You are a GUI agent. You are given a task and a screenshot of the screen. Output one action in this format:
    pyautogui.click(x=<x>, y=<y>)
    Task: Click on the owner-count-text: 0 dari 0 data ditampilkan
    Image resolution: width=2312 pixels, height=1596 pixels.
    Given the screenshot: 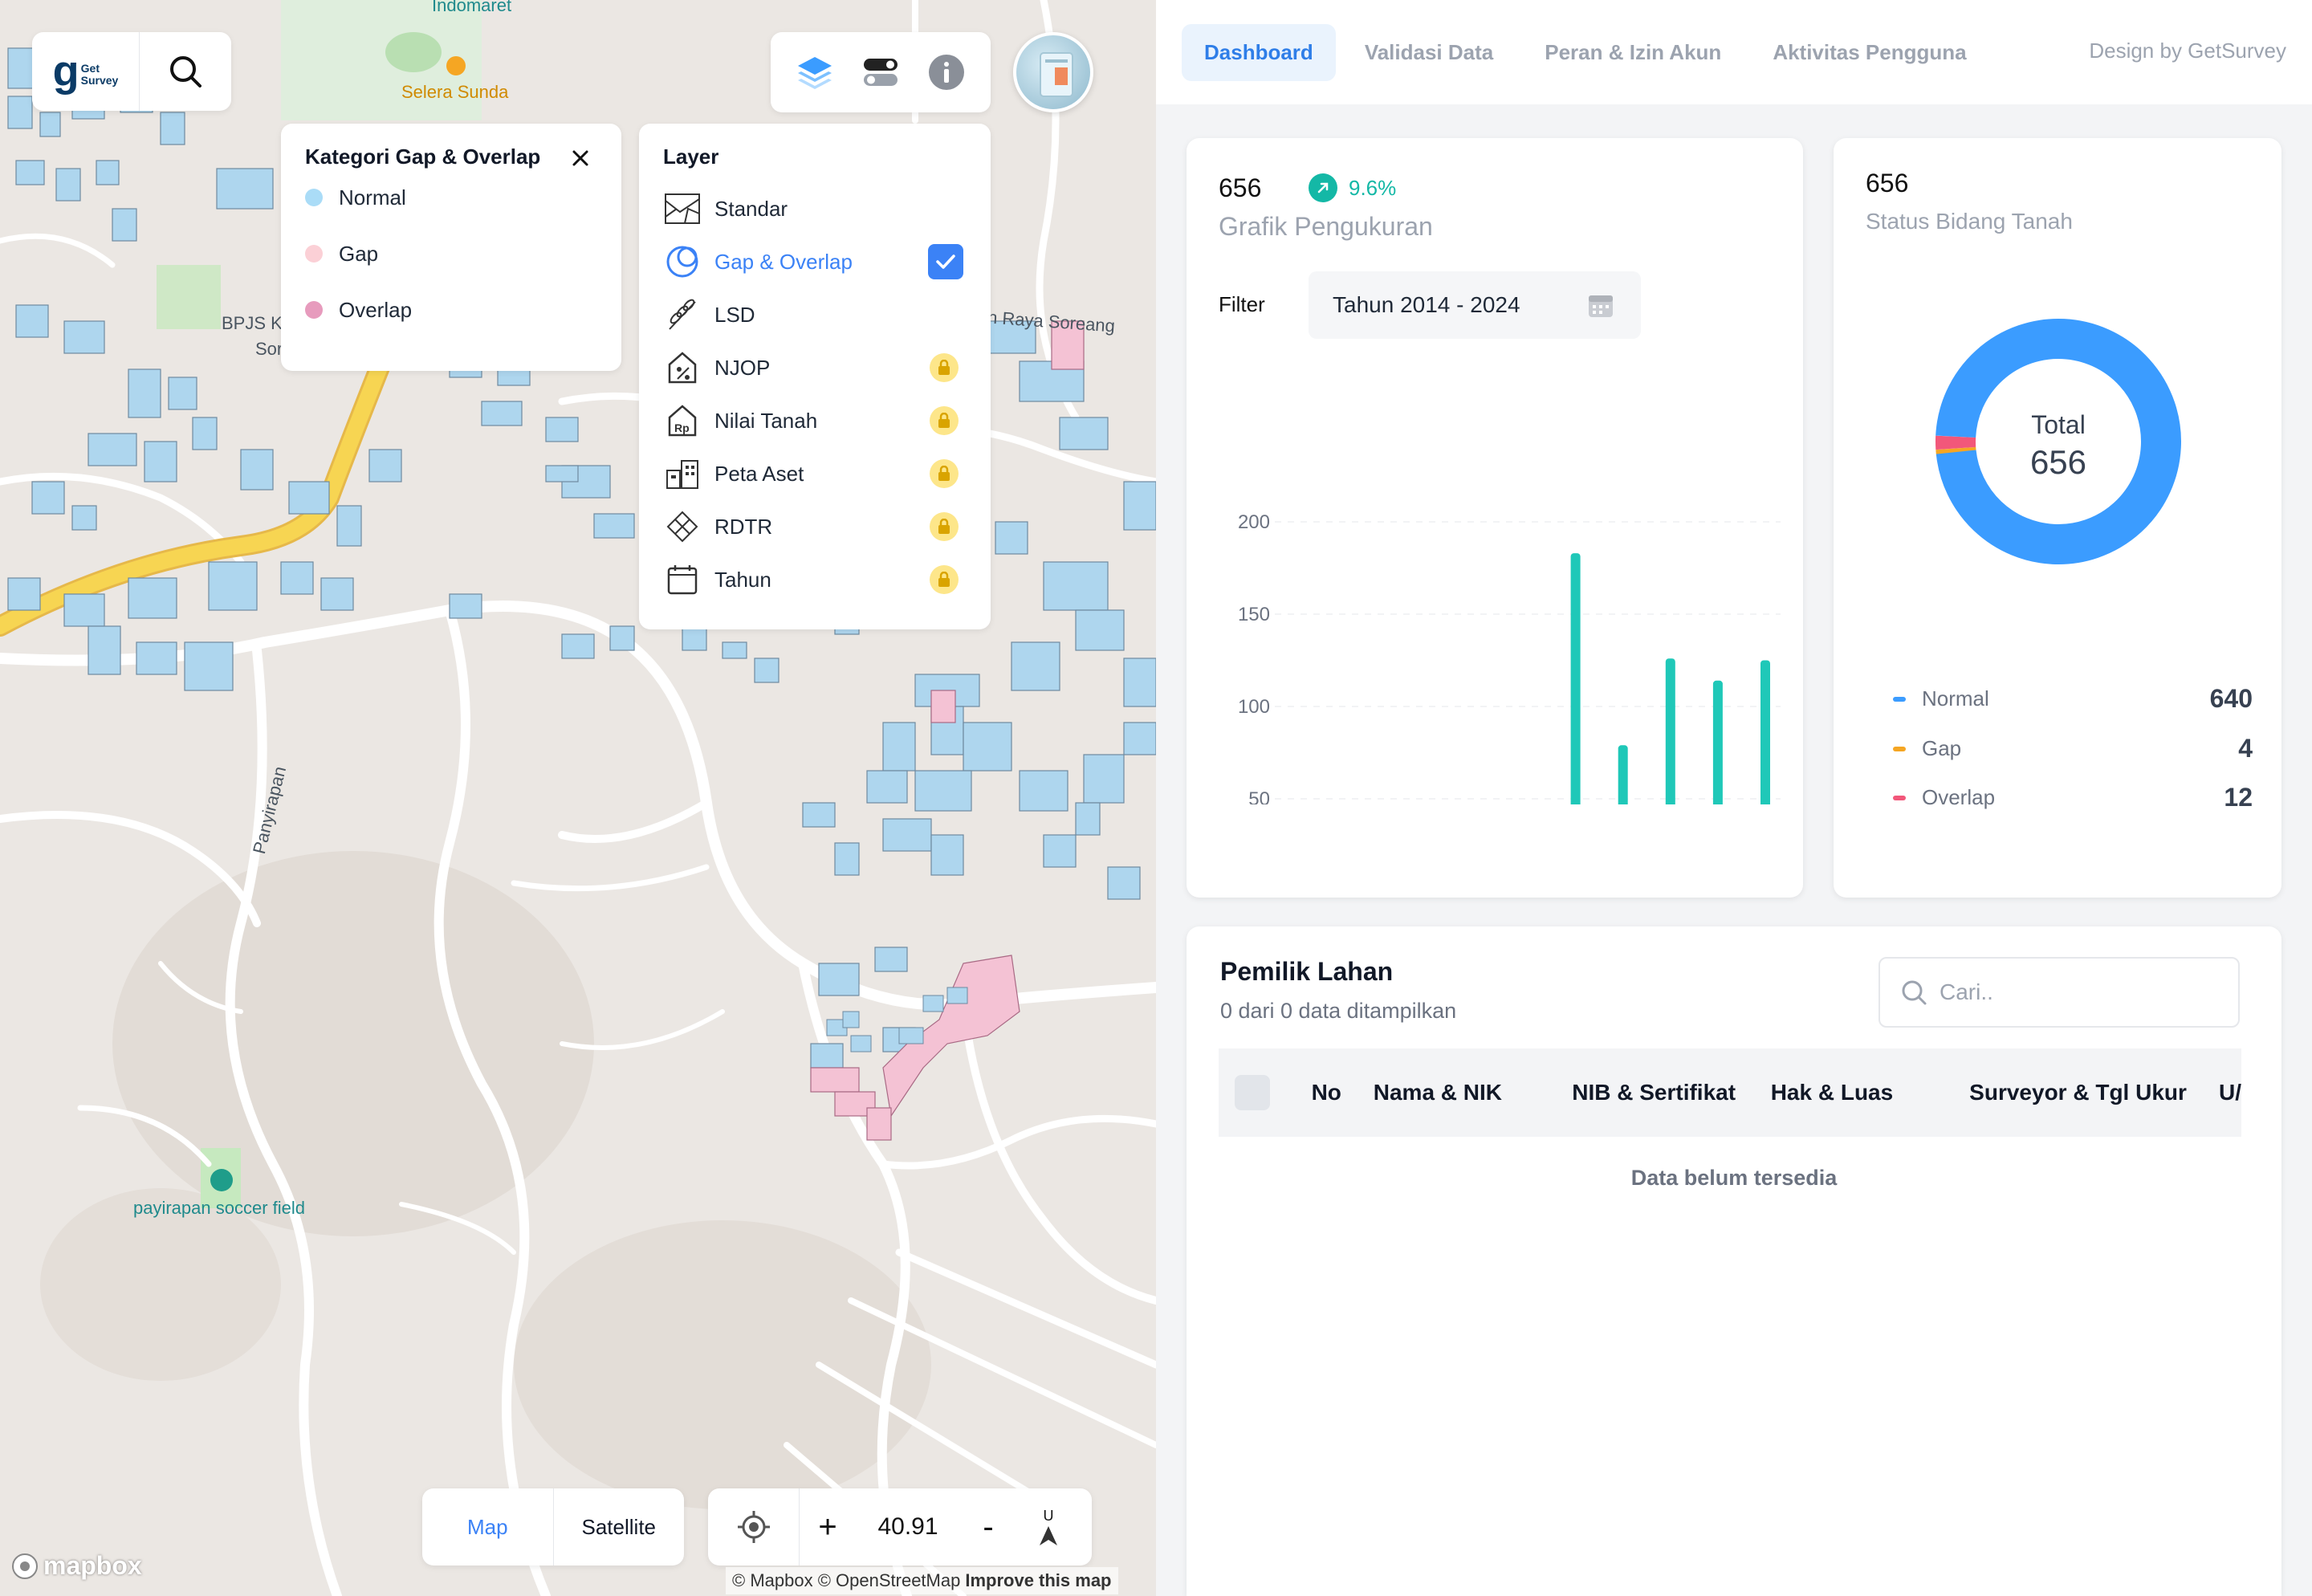 What is the action you would take?
    pyautogui.click(x=1338, y=1011)
    